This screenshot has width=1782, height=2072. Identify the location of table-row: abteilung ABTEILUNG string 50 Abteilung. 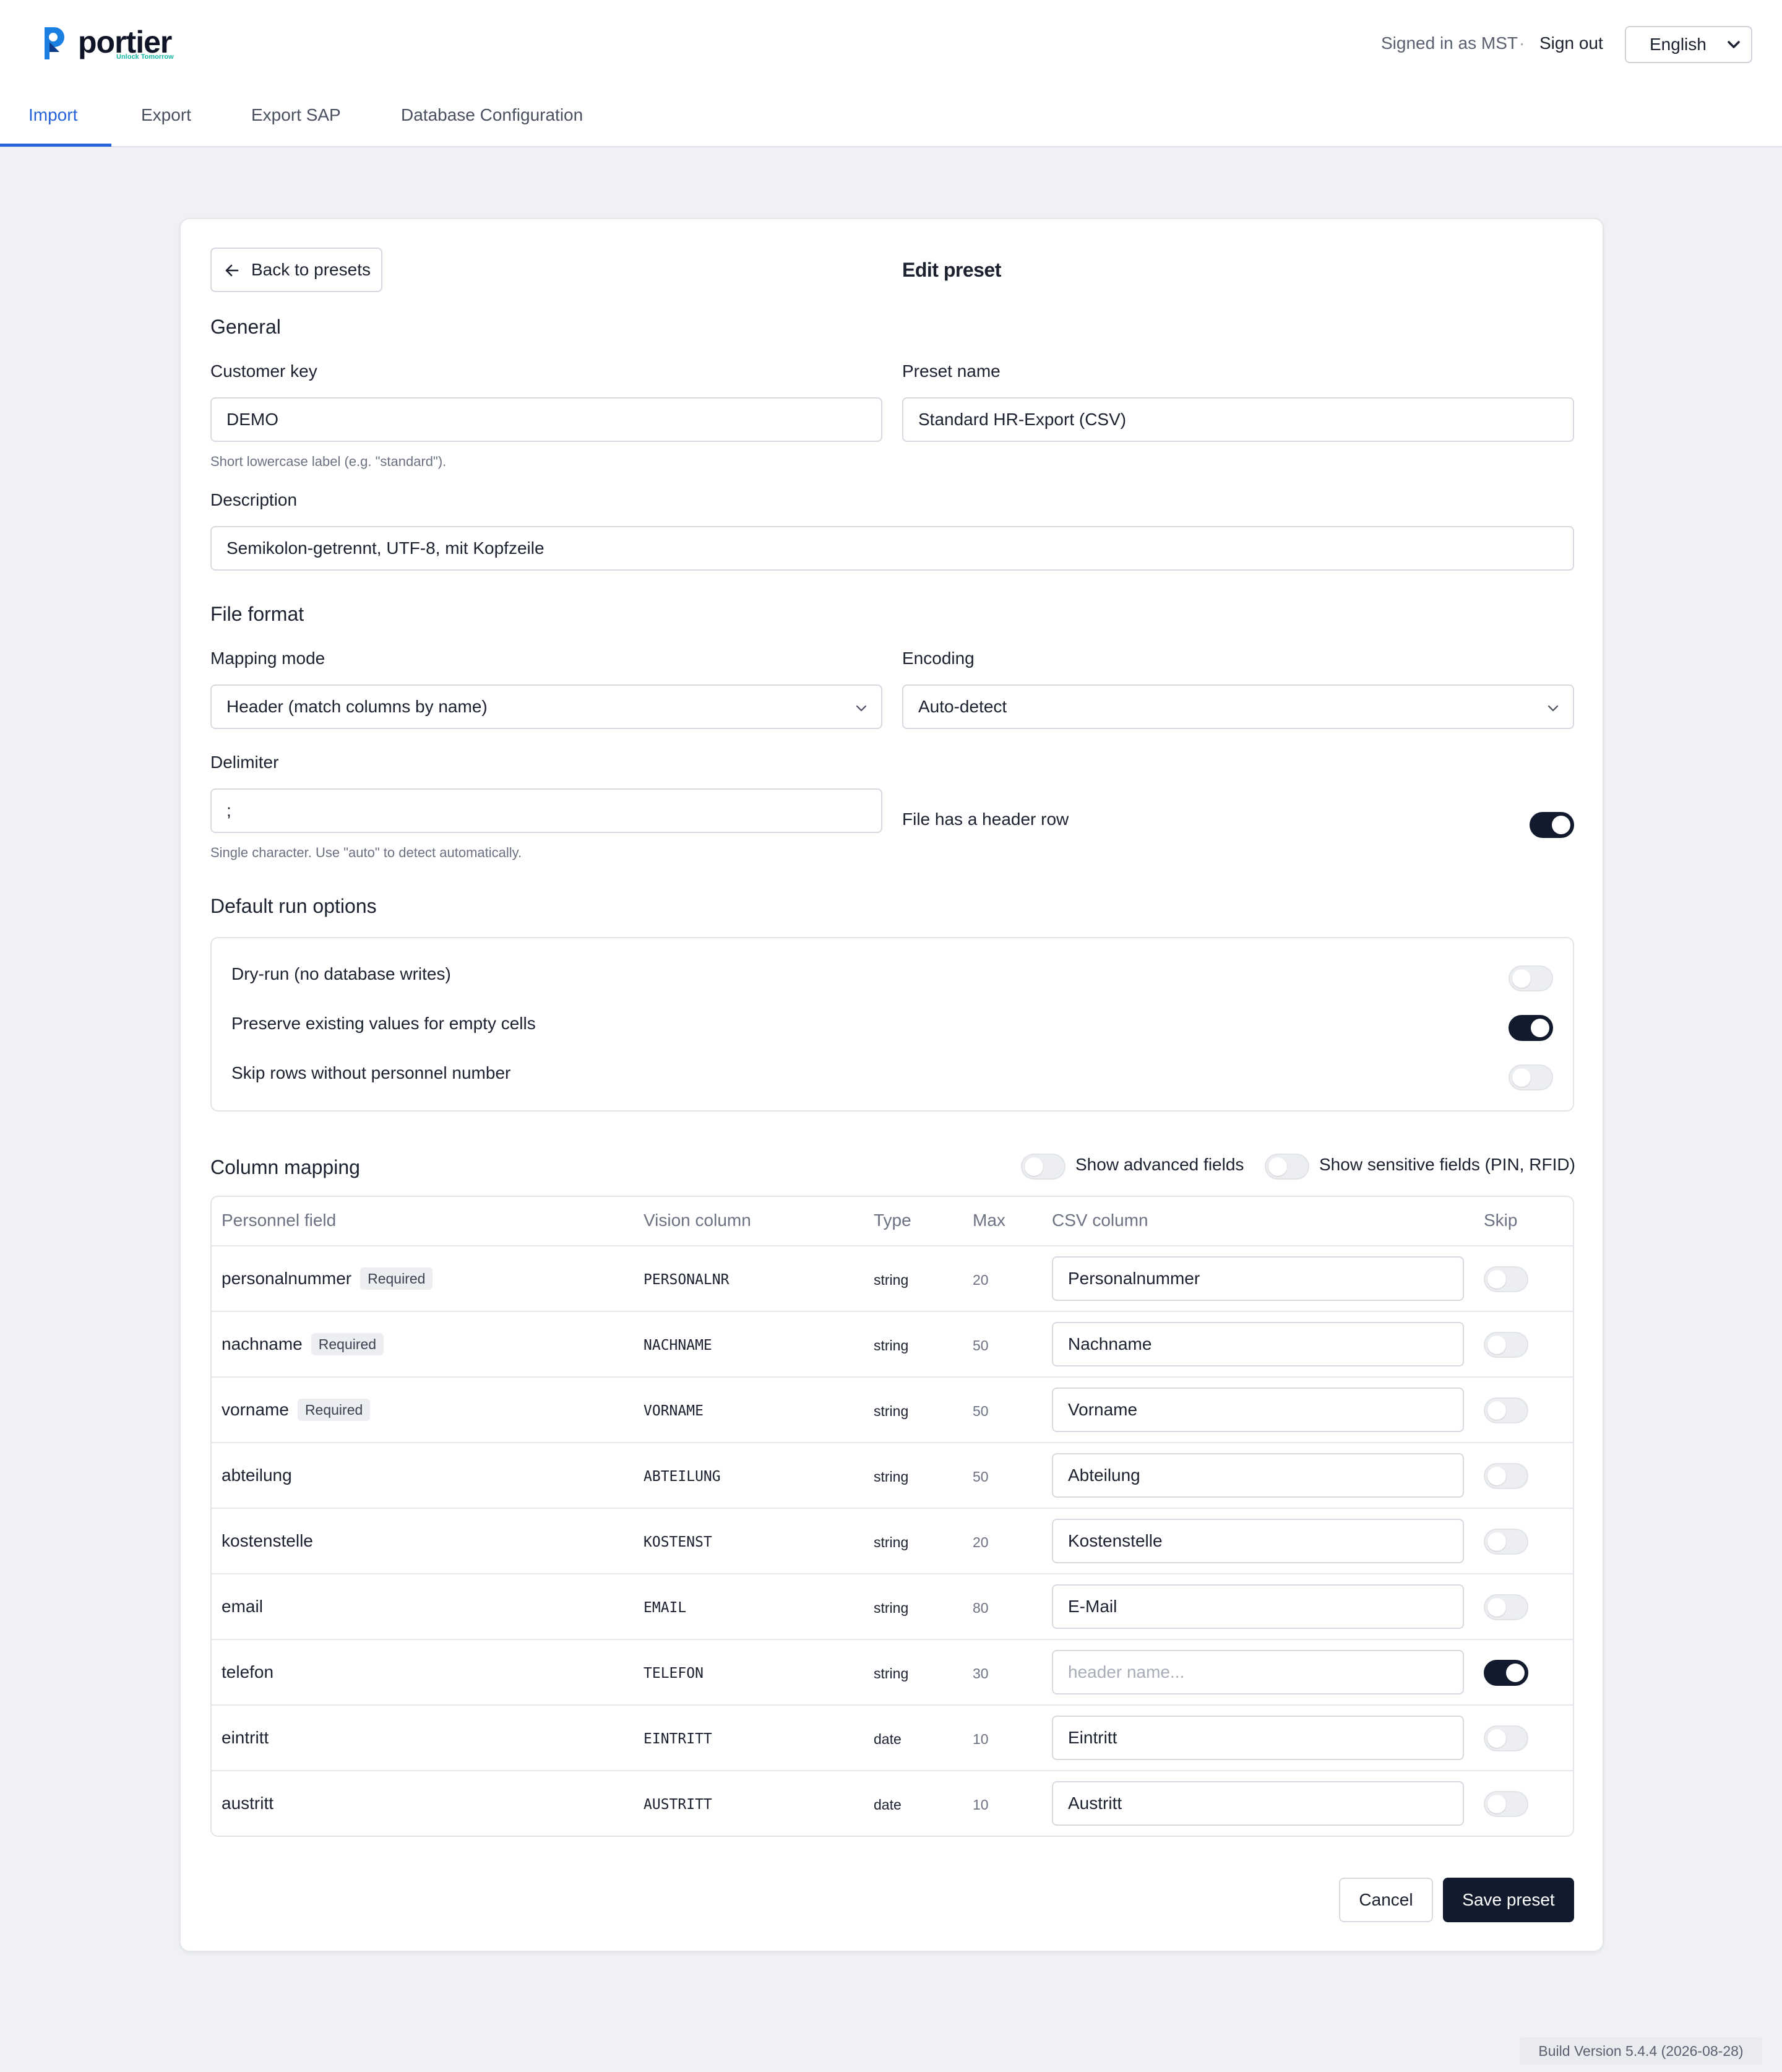
(893, 1475).